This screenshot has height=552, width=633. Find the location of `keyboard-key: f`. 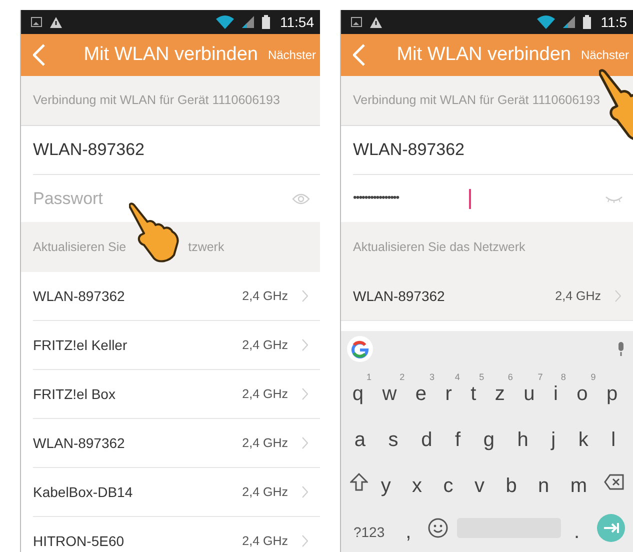

keyboard-key: f is located at coordinates (459, 436).